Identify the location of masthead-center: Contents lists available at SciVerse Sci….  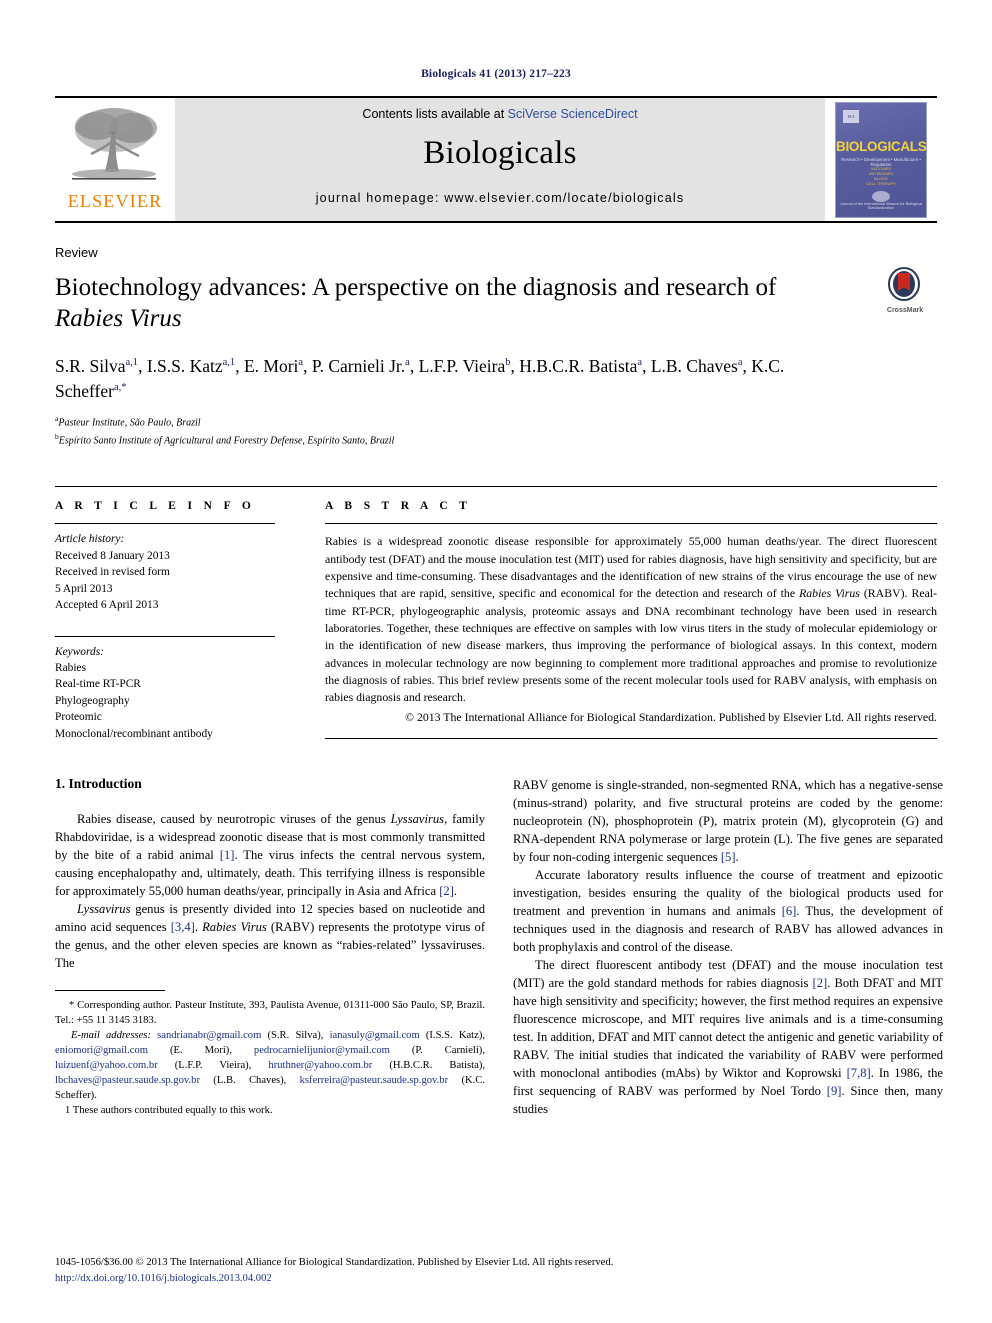
(500, 159).